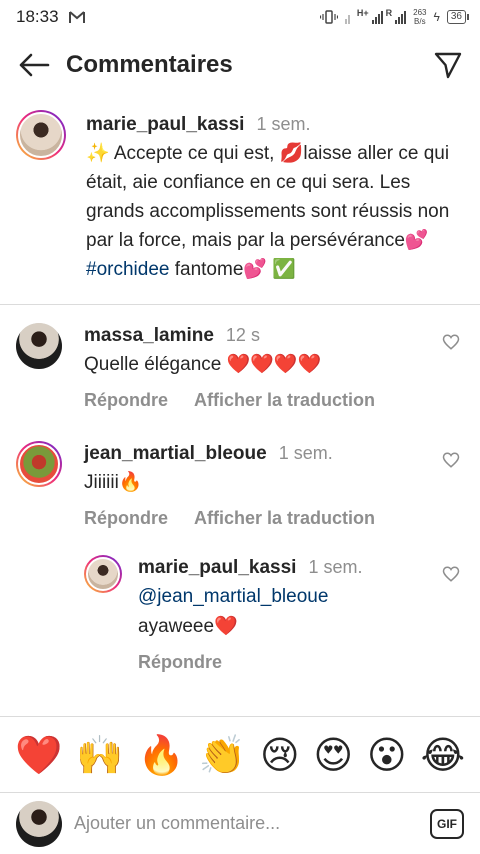 The image size is (480, 854). Describe the element at coordinates (99, 755) in the screenshot. I see `reaction-raised-hands-button: 🙌` at that location.